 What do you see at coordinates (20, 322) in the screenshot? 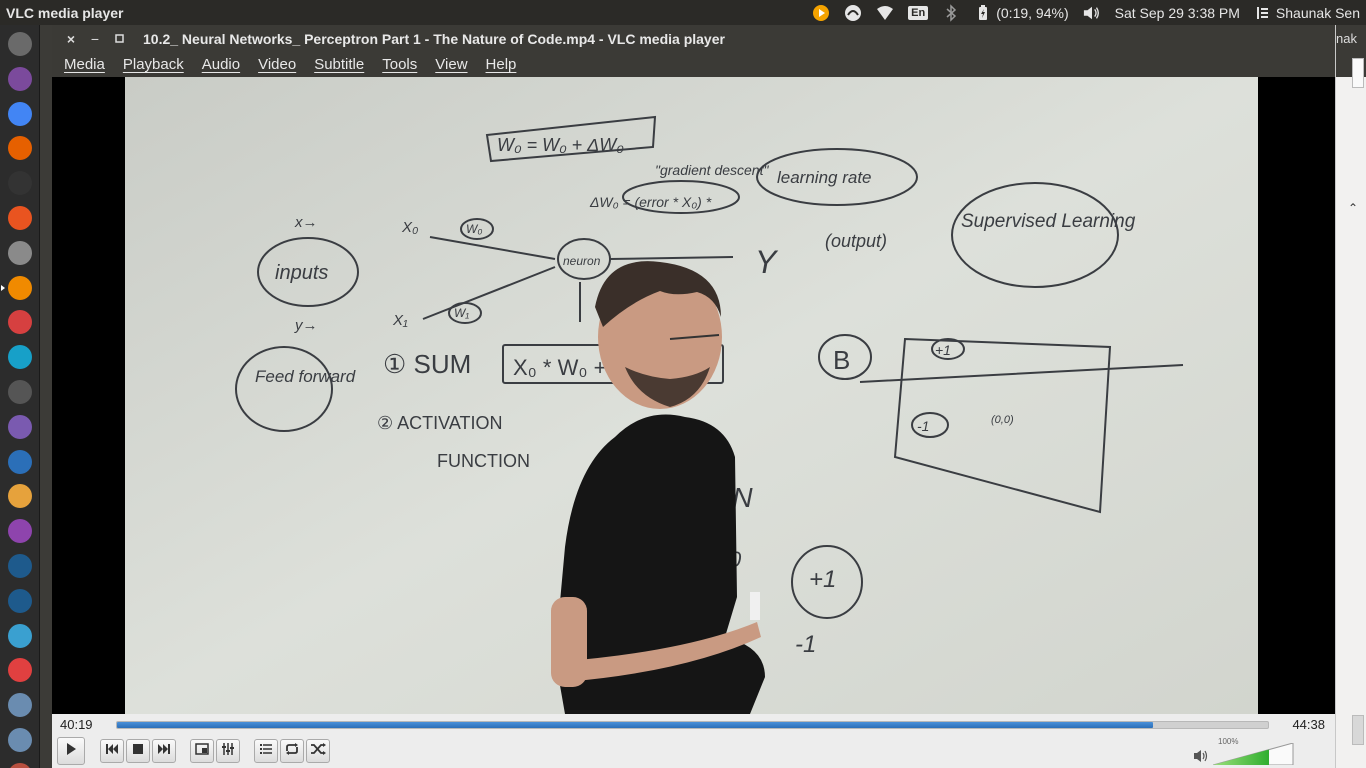
I see `app-red-icon` at bounding box center [20, 322].